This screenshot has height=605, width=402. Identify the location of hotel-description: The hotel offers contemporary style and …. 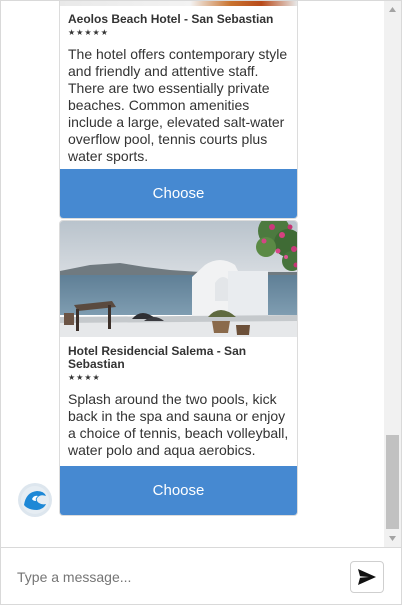
(178, 105).